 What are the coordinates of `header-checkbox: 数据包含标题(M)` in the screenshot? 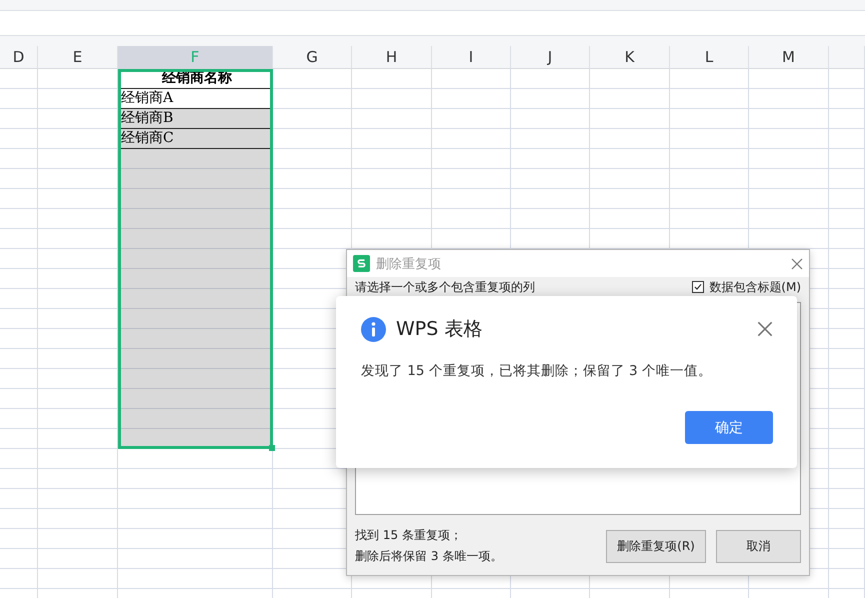 It's located at (746, 287).